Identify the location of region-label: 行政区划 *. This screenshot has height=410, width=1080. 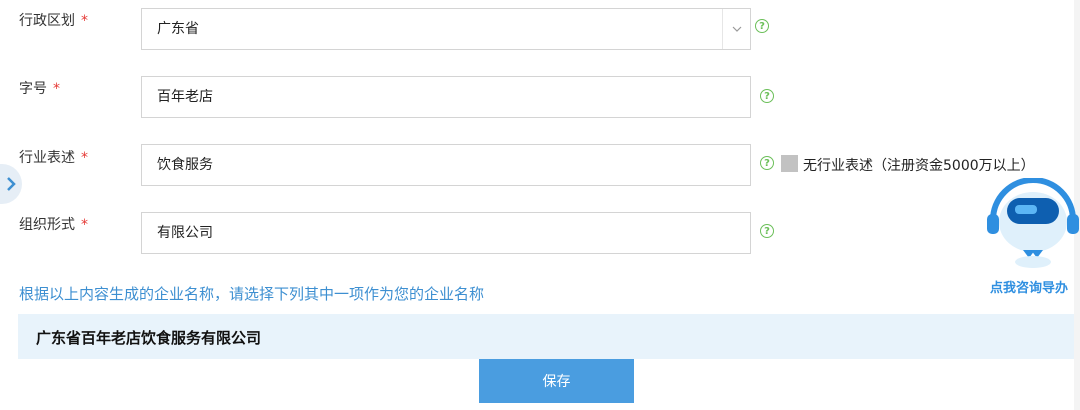
(53, 21).